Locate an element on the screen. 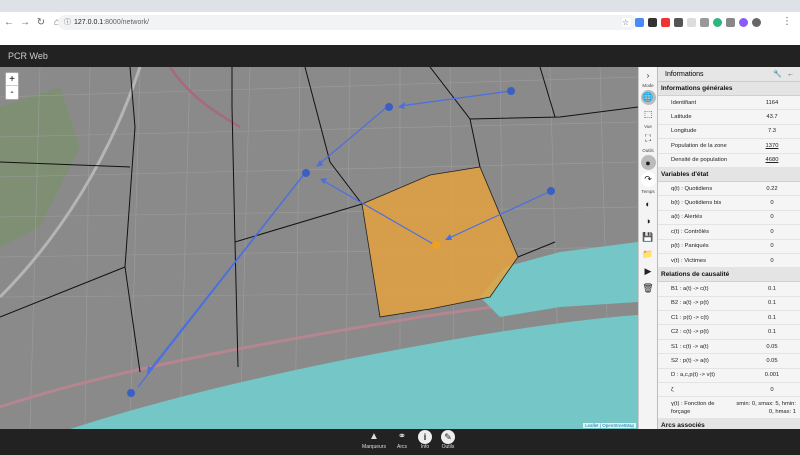 The height and width of the screenshot is (455, 800). reload-icon: ↻ is located at coordinates (41, 23).